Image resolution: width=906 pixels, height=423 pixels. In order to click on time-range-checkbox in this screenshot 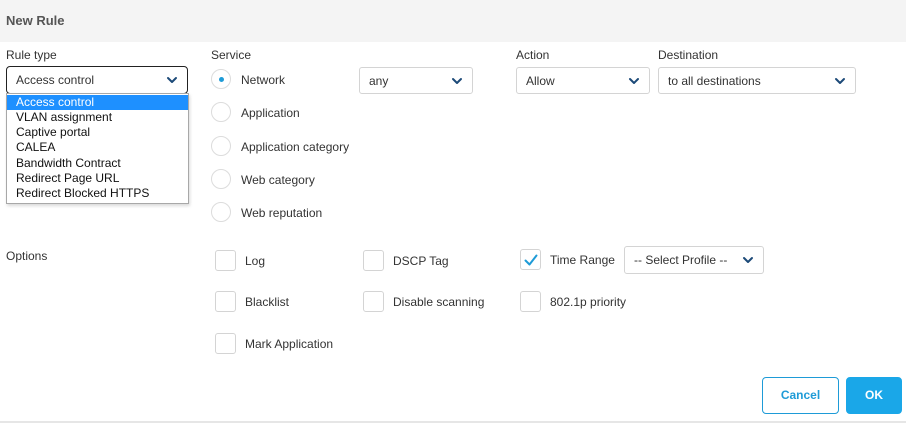, I will do `click(530, 259)`.